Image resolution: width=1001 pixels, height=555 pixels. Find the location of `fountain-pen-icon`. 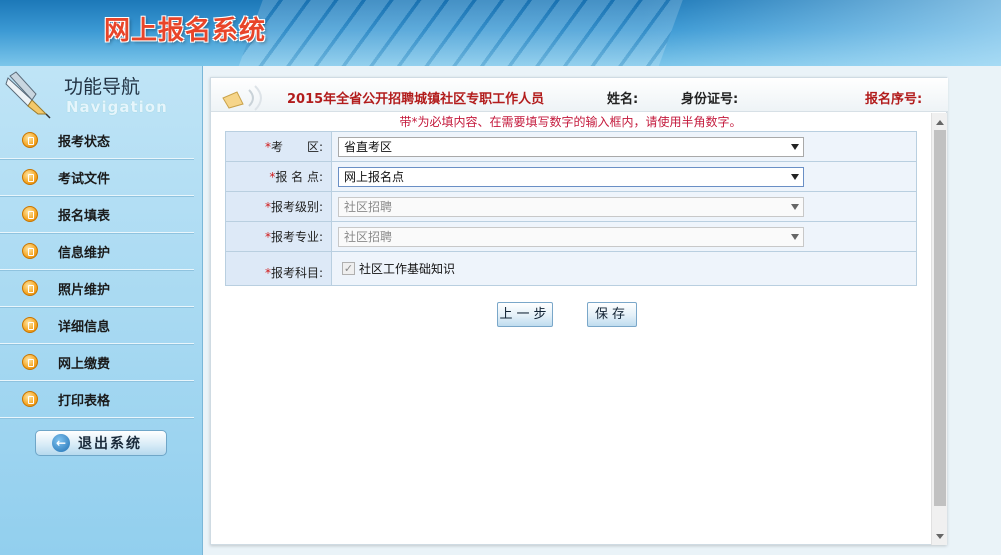

fountain-pen-icon is located at coordinates (28, 95).